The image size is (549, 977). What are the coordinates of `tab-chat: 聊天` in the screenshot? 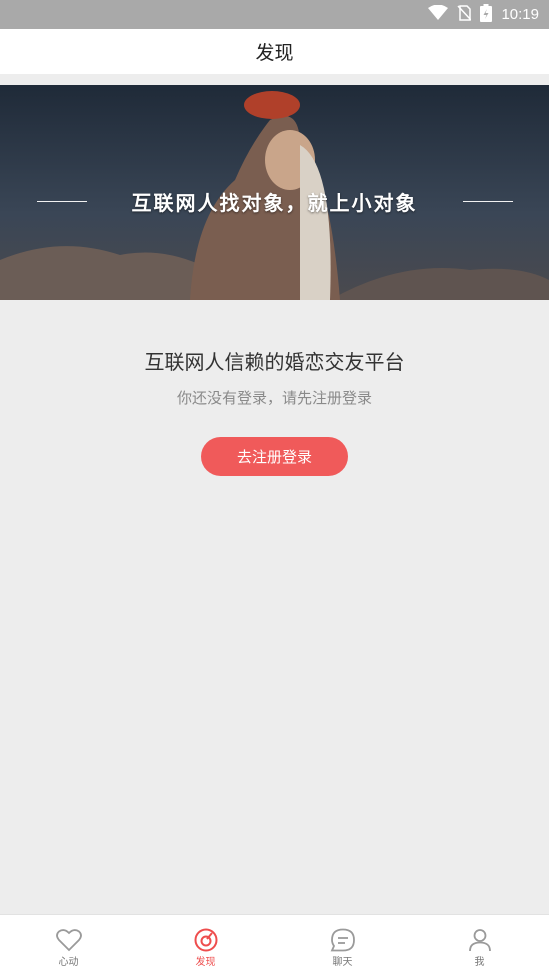 It's located at (342, 946).